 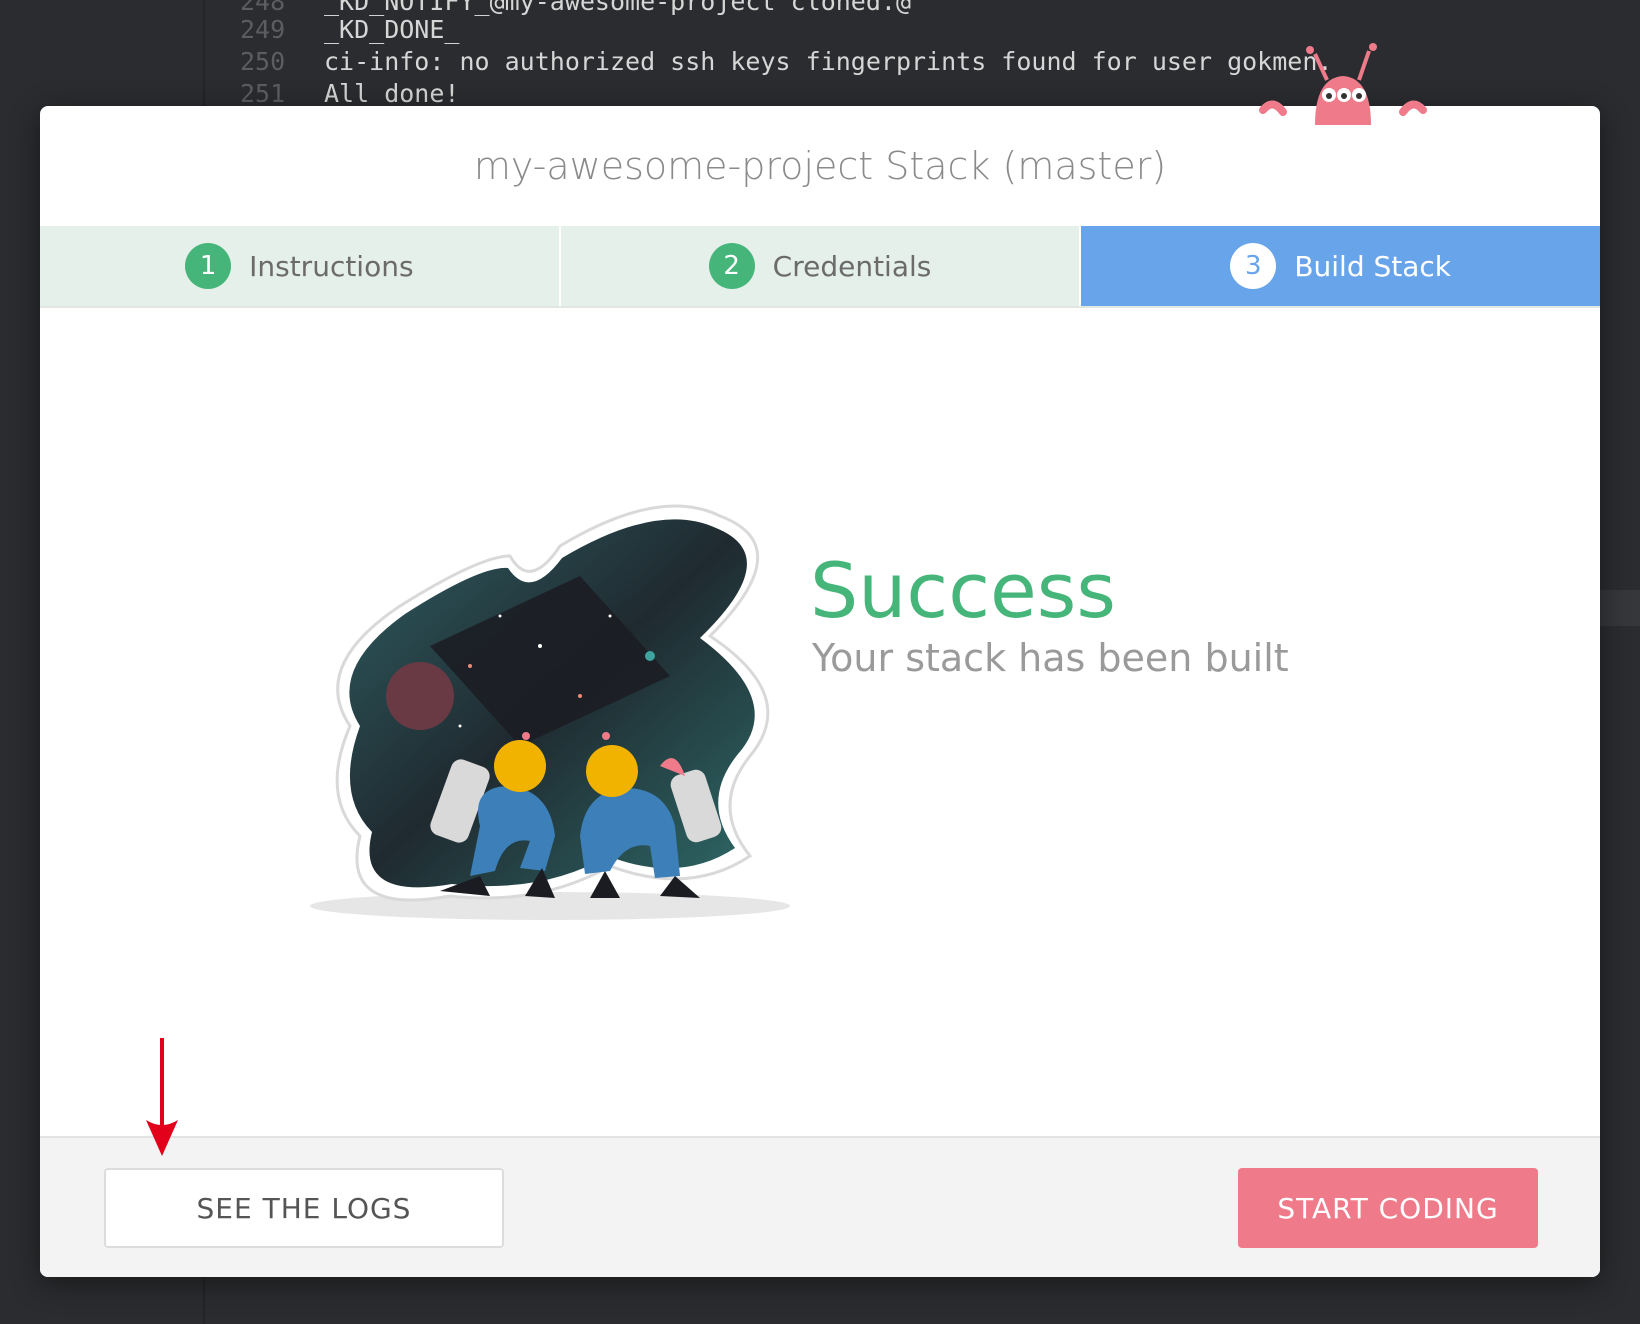 I want to click on line-number: 250, so click(x=263, y=61).